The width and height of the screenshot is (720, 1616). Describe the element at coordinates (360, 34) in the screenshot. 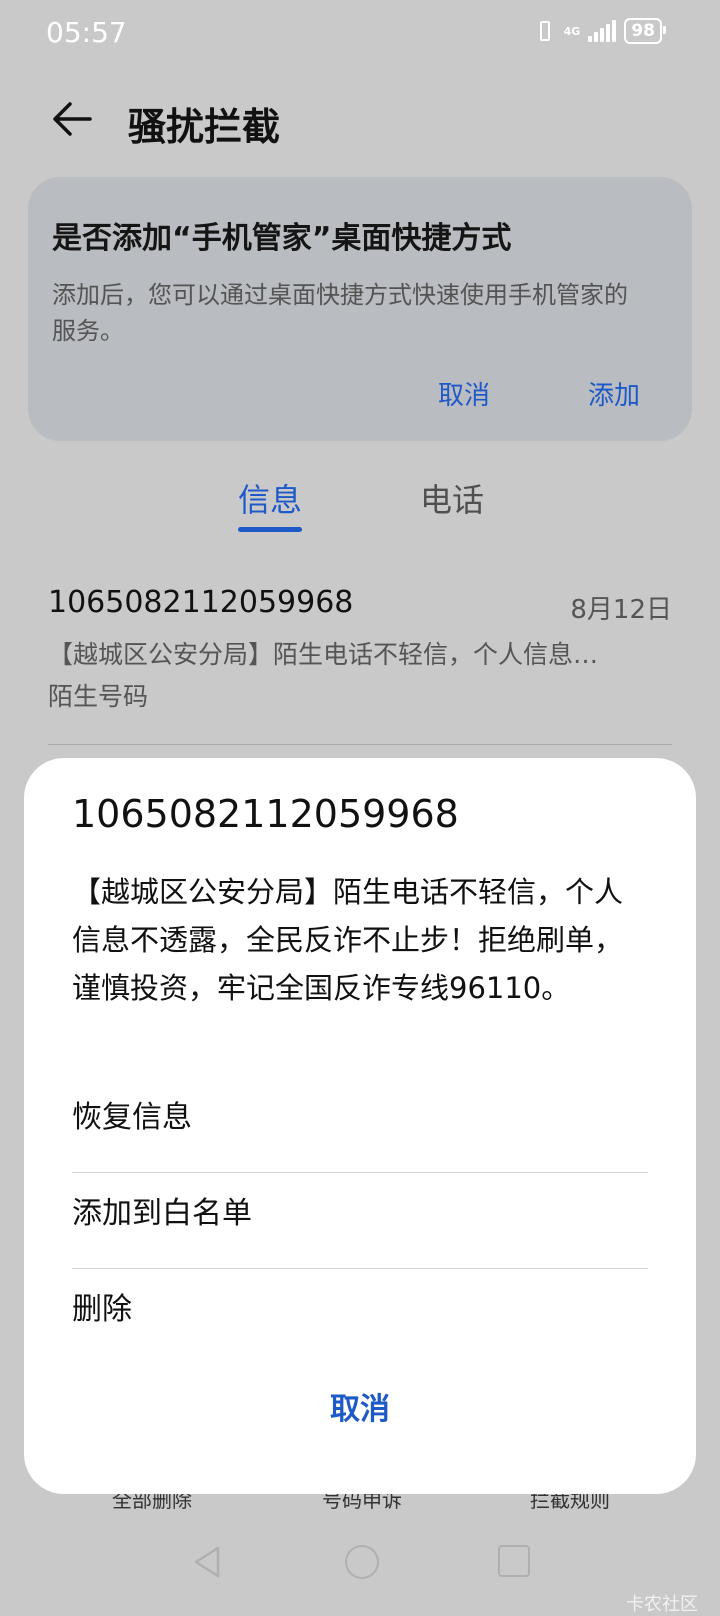

I see `status-bar: 05:57 4G 98` at that location.